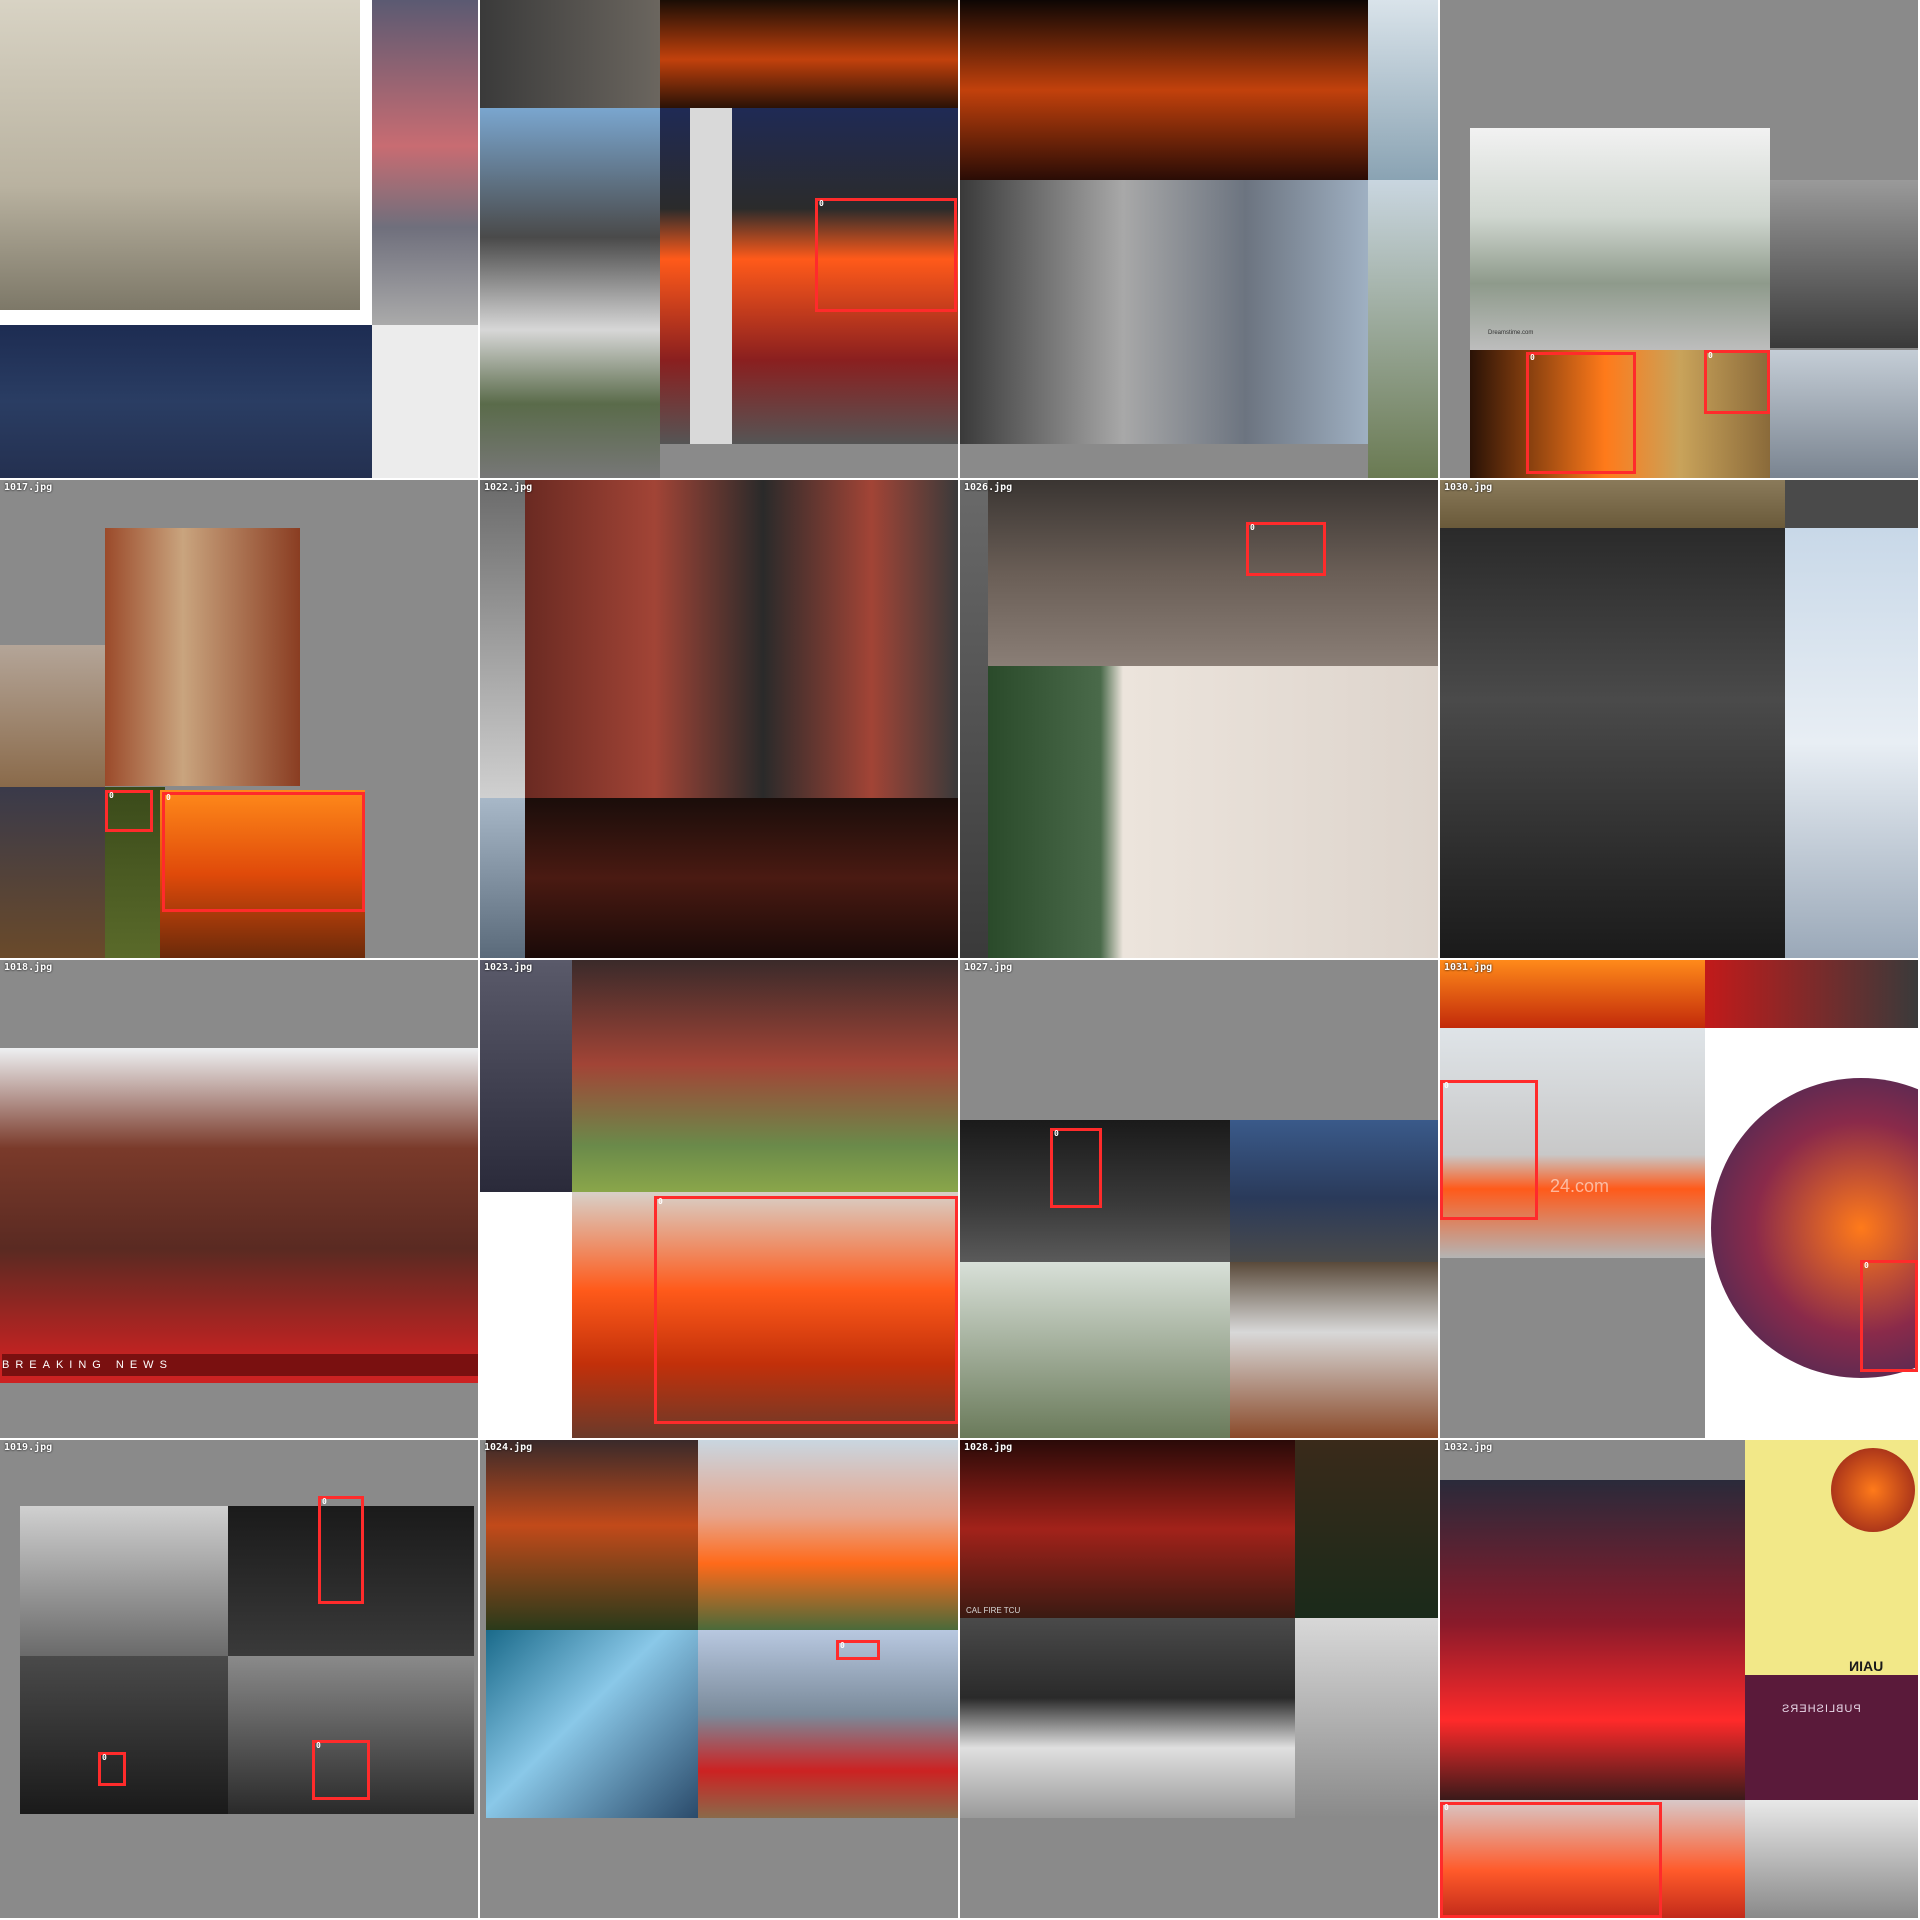 This screenshot has width=1920, height=1920. I want to click on photo-haze, so click(1831, 1859).